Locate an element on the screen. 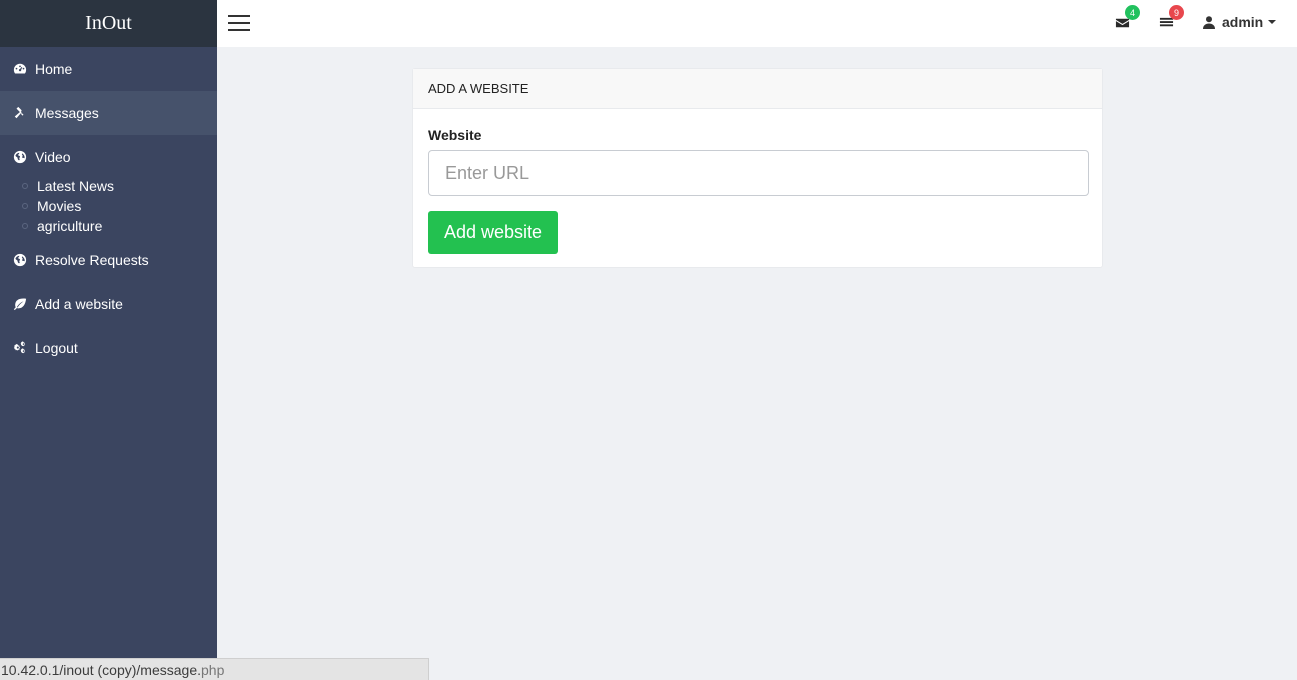 This screenshot has width=1297, height=680. tasks-badge: 9 is located at coordinates (1176, 12).